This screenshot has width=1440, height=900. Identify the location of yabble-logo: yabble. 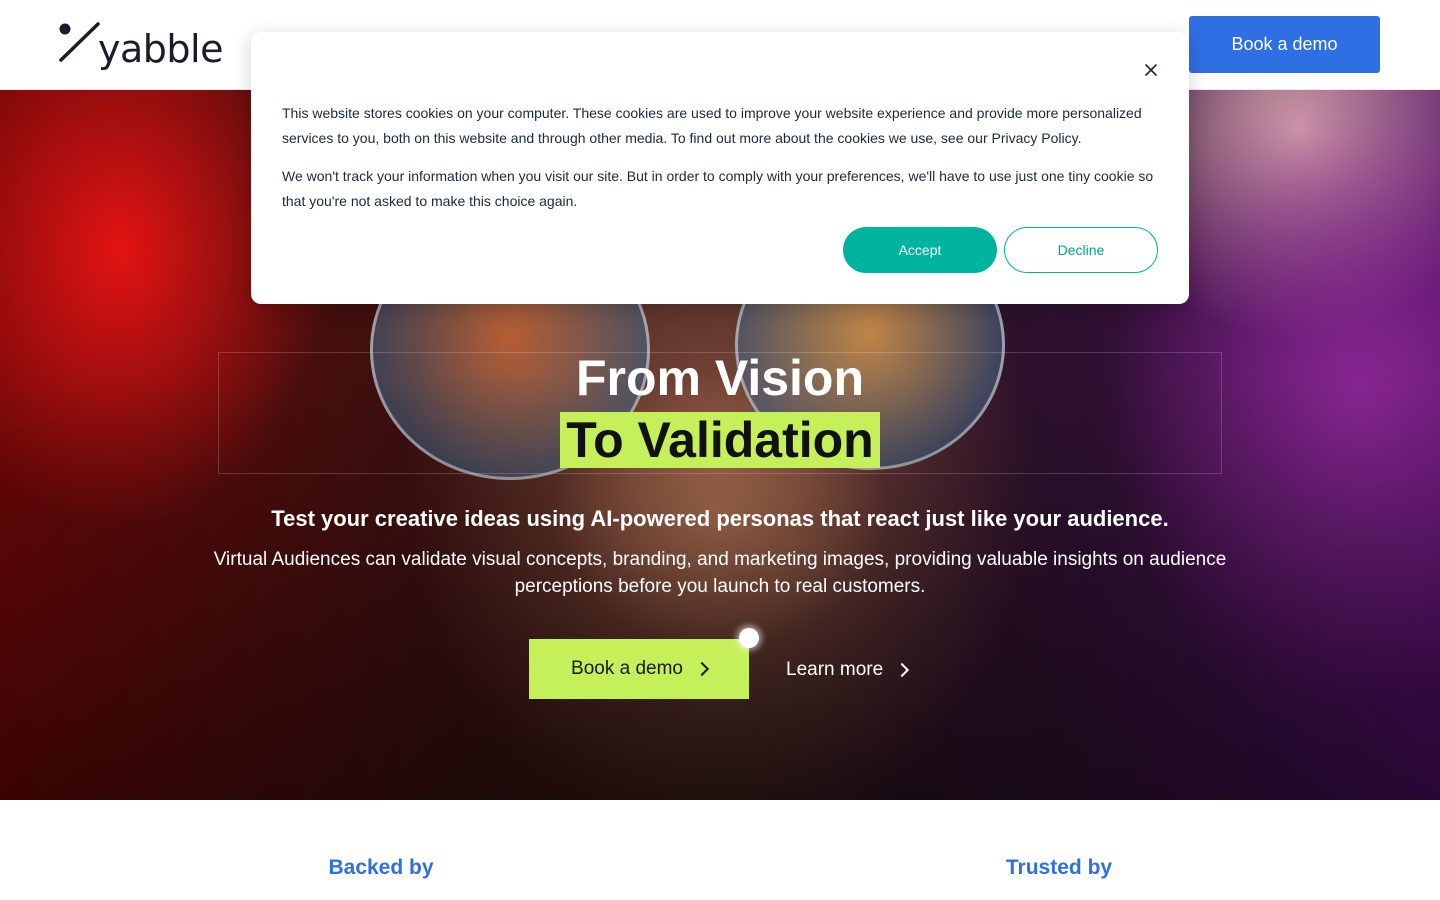
(140, 45).